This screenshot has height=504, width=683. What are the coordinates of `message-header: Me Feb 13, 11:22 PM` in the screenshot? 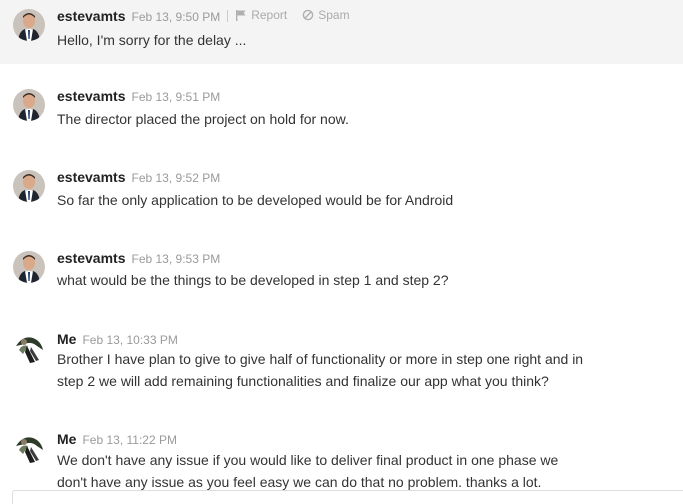 It's located at (117, 439).